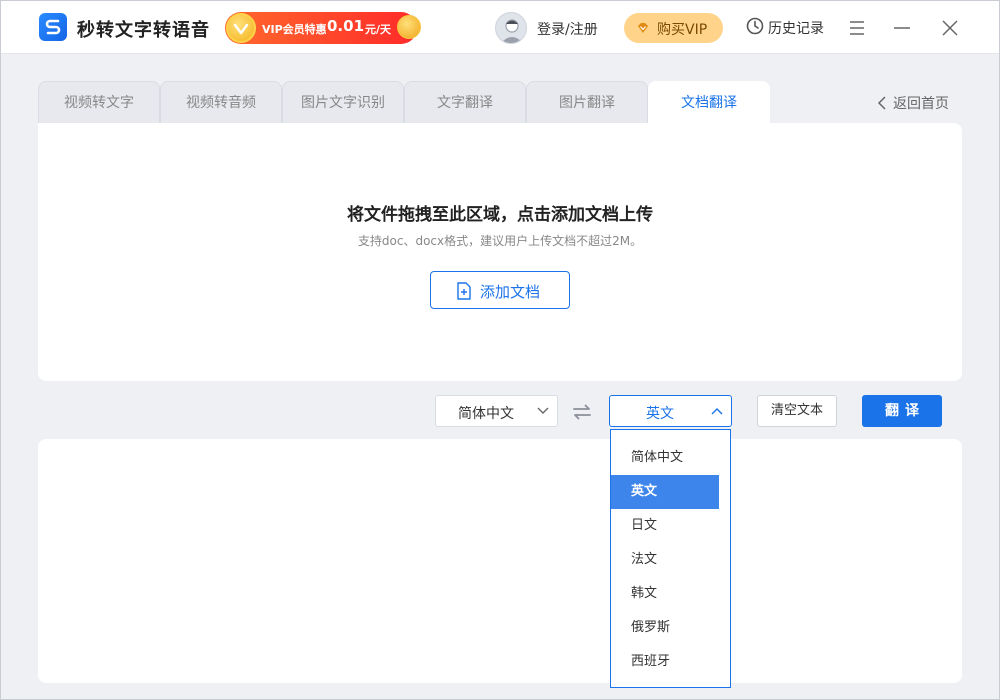 This screenshot has width=1000, height=700. I want to click on promo-unit: 元/天, so click(378, 29).